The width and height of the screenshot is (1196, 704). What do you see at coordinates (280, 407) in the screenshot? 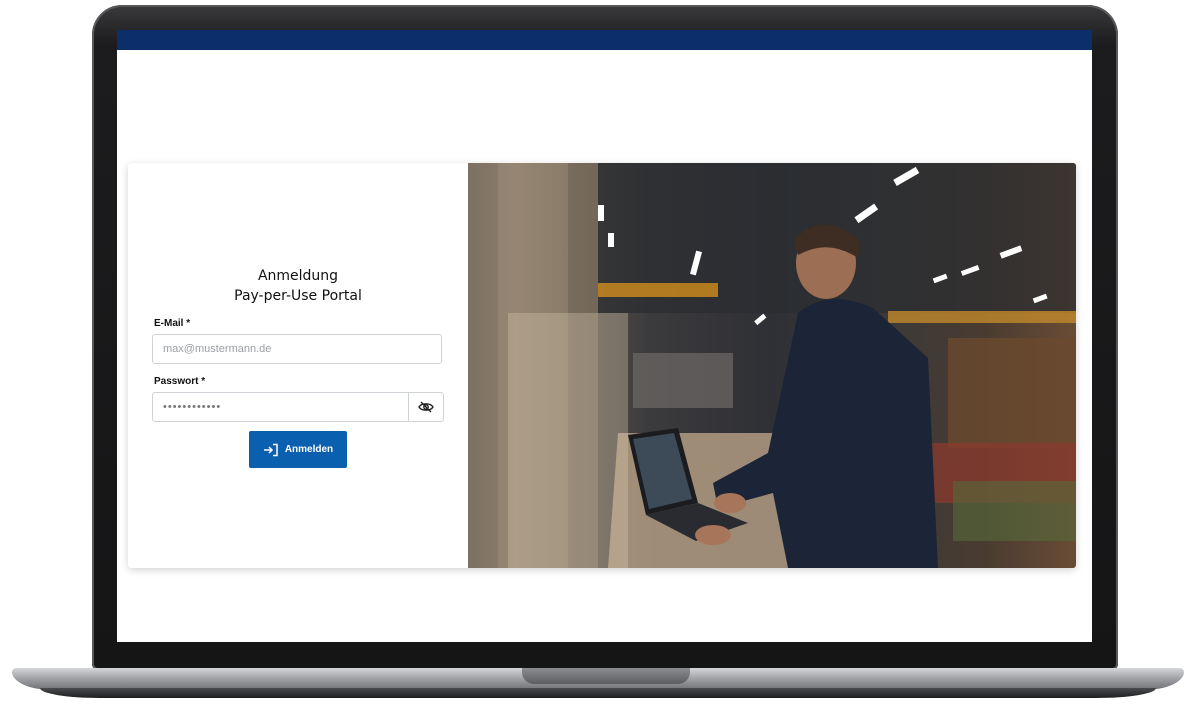
I see `password-field` at bounding box center [280, 407].